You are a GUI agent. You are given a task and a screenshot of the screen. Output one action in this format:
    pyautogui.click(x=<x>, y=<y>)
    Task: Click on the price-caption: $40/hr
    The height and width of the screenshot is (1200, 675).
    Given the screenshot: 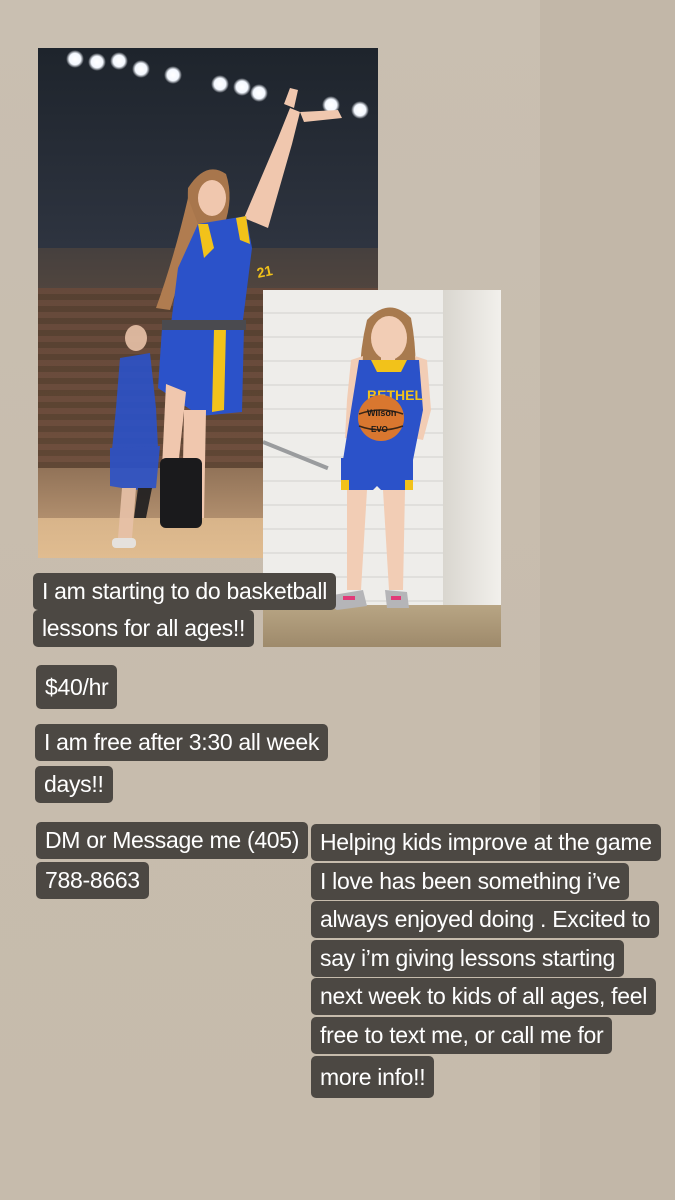 What is the action you would take?
    pyautogui.click(x=77, y=687)
    